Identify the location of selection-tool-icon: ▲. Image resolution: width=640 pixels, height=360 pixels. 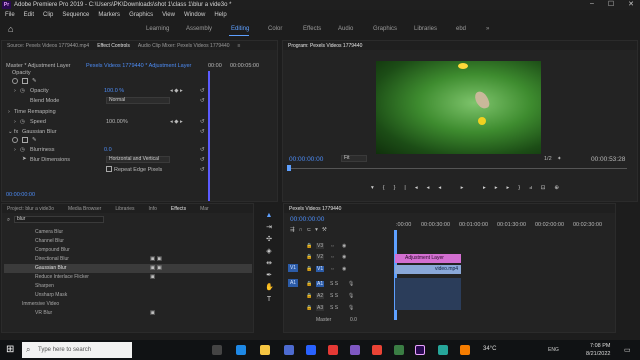
(269, 216).